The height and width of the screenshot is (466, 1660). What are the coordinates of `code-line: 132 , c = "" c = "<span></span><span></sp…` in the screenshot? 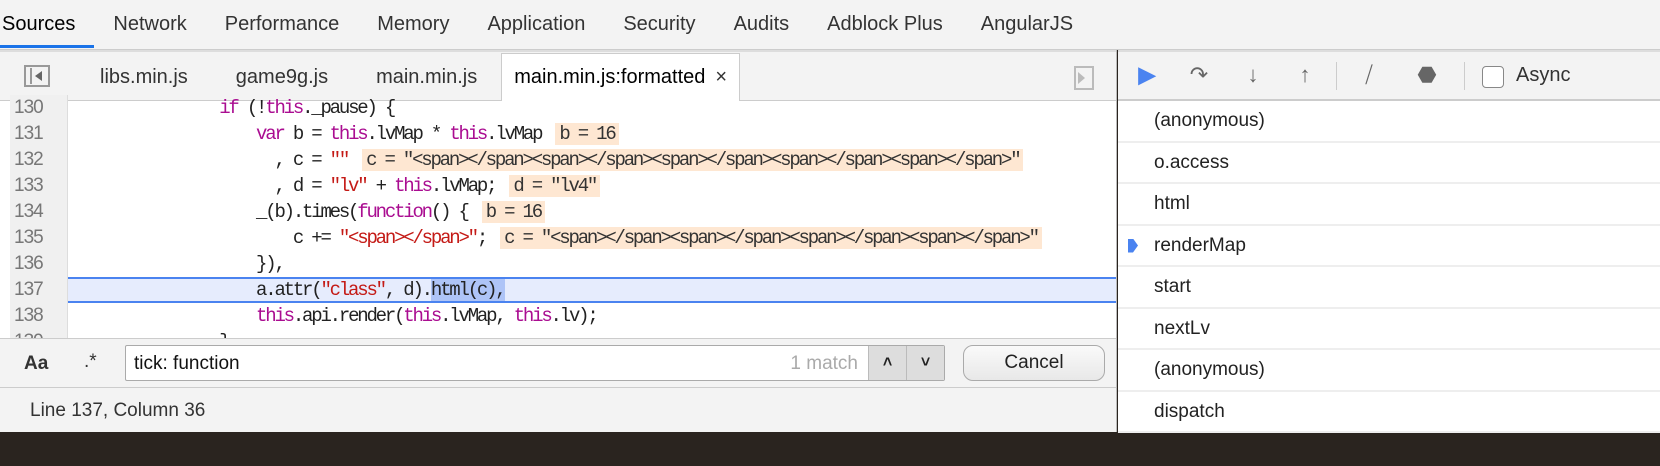 It's located at (558, 160).